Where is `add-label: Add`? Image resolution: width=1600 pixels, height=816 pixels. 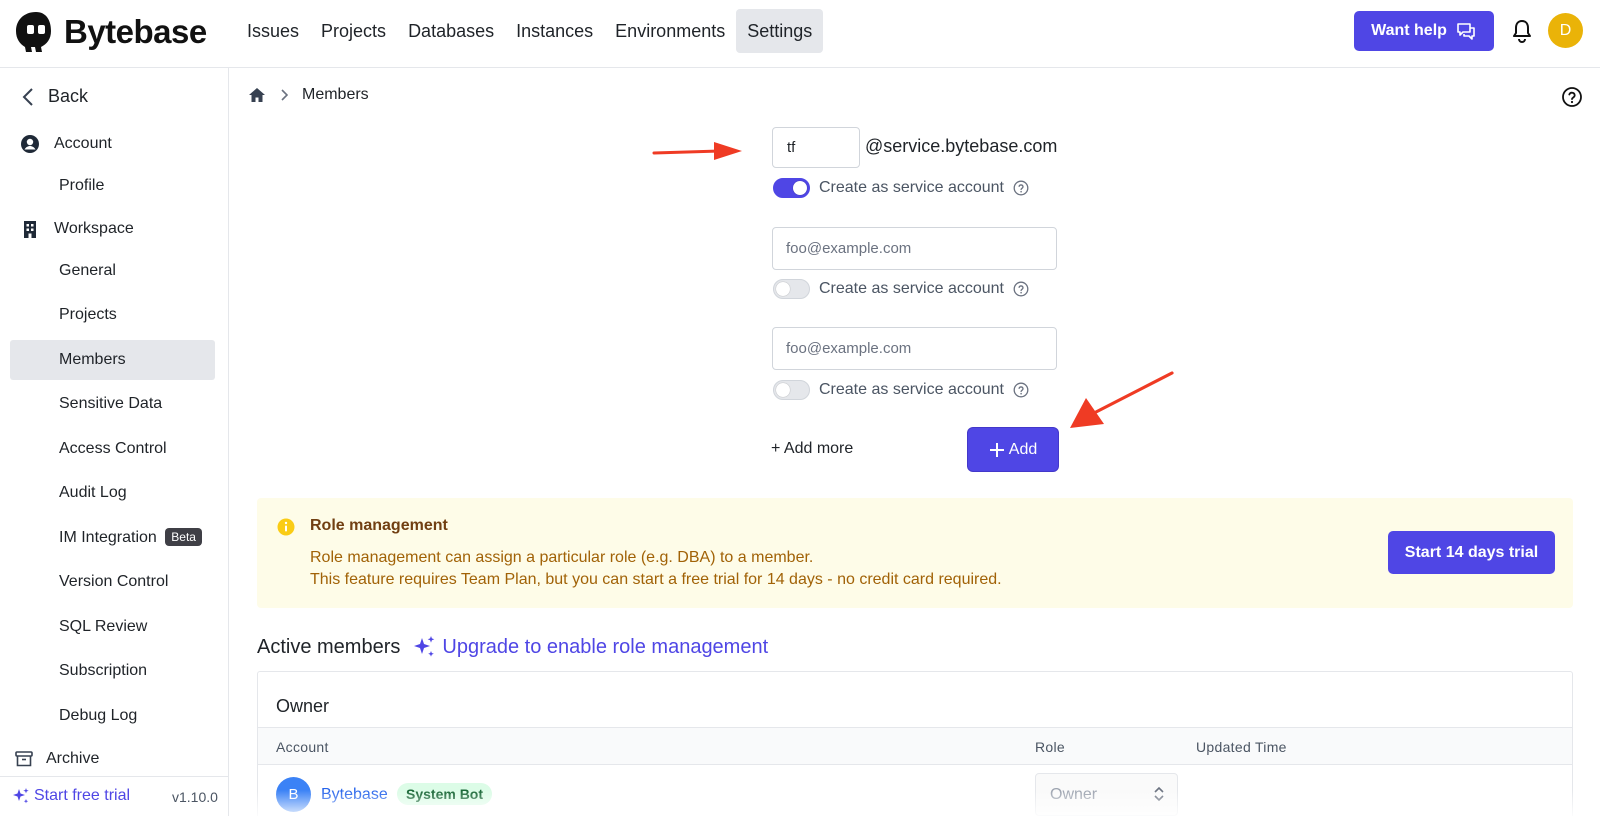
add-label: Add is located at coordinates (1023, 449).